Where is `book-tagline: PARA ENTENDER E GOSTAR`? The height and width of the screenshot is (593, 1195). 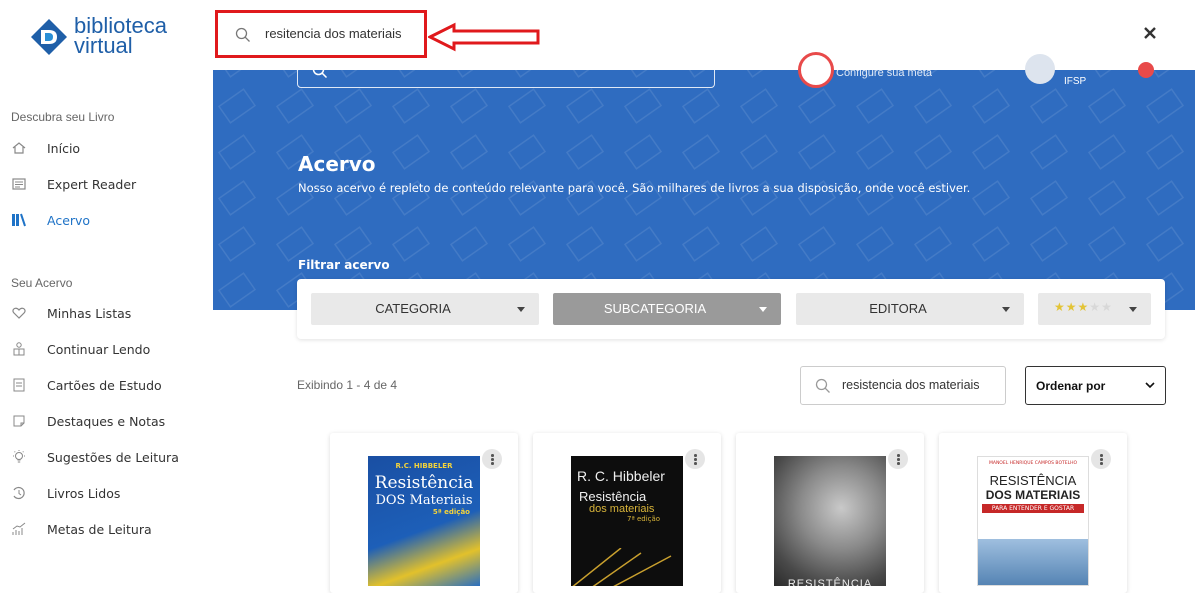 book-tagline: PARA ENTENDER E GOSTAR is located at coordinates (1033, 508).